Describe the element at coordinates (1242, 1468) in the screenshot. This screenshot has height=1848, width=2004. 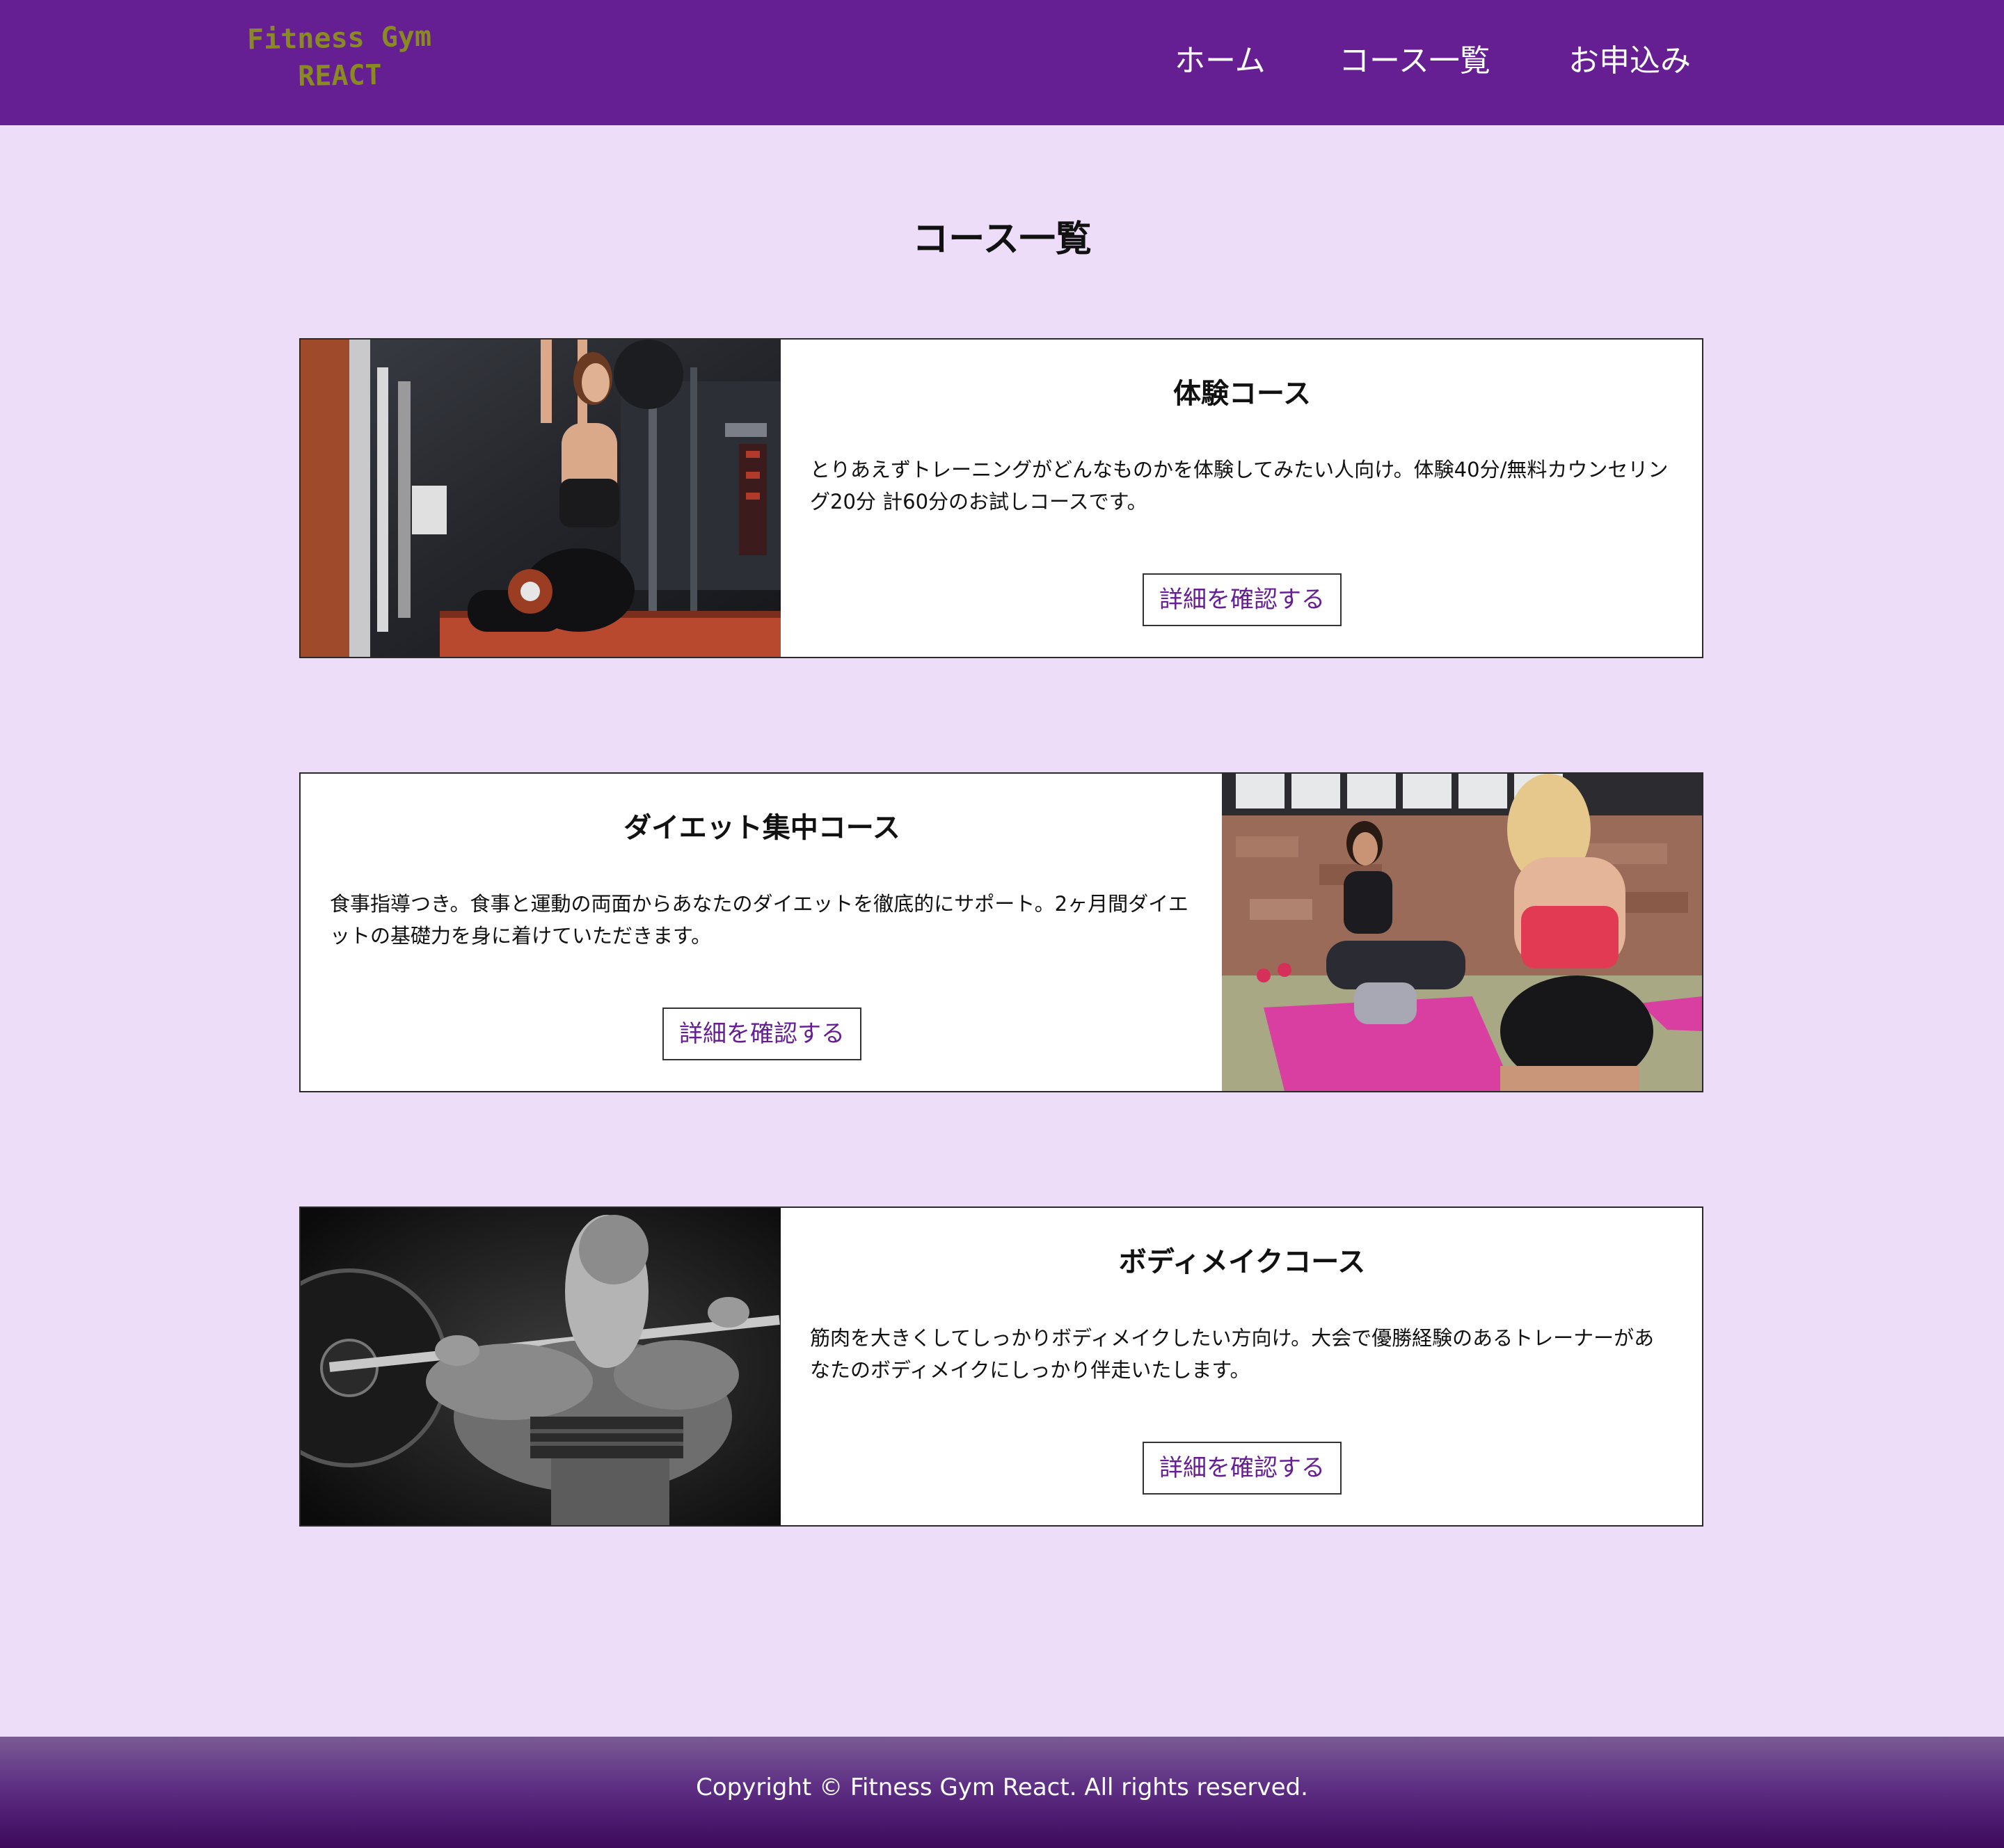
I see `details-button-bodymake: 詳細を確認する` at that location.